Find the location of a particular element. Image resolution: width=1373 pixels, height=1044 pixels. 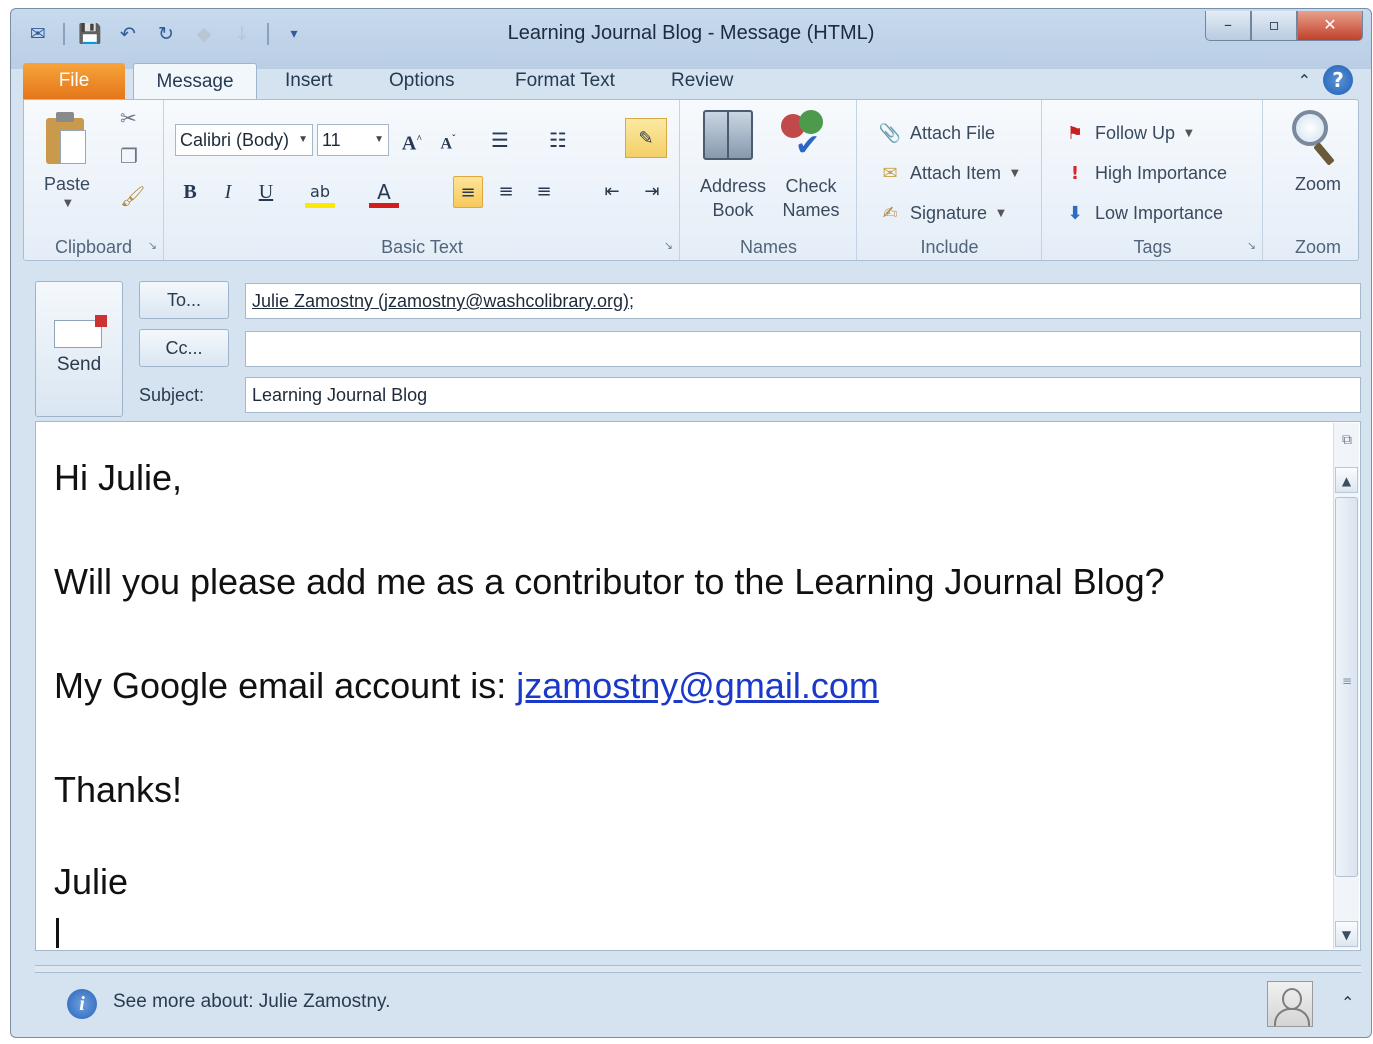

people-pane-splitter is located at coordinates (698, 969).